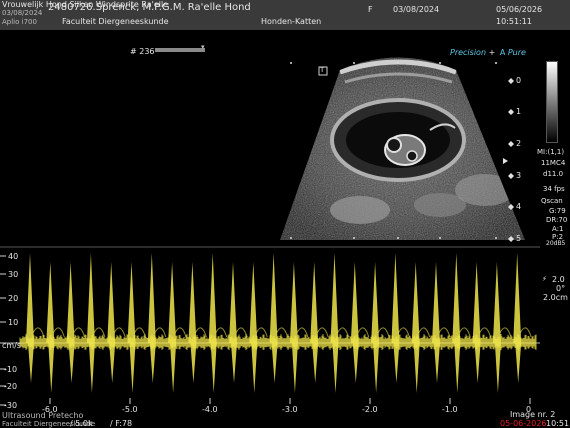  What do you see at coordinates (13, 322) in the screenshot?
I see `y-label-10: 10` at bounding box center [13, 322].